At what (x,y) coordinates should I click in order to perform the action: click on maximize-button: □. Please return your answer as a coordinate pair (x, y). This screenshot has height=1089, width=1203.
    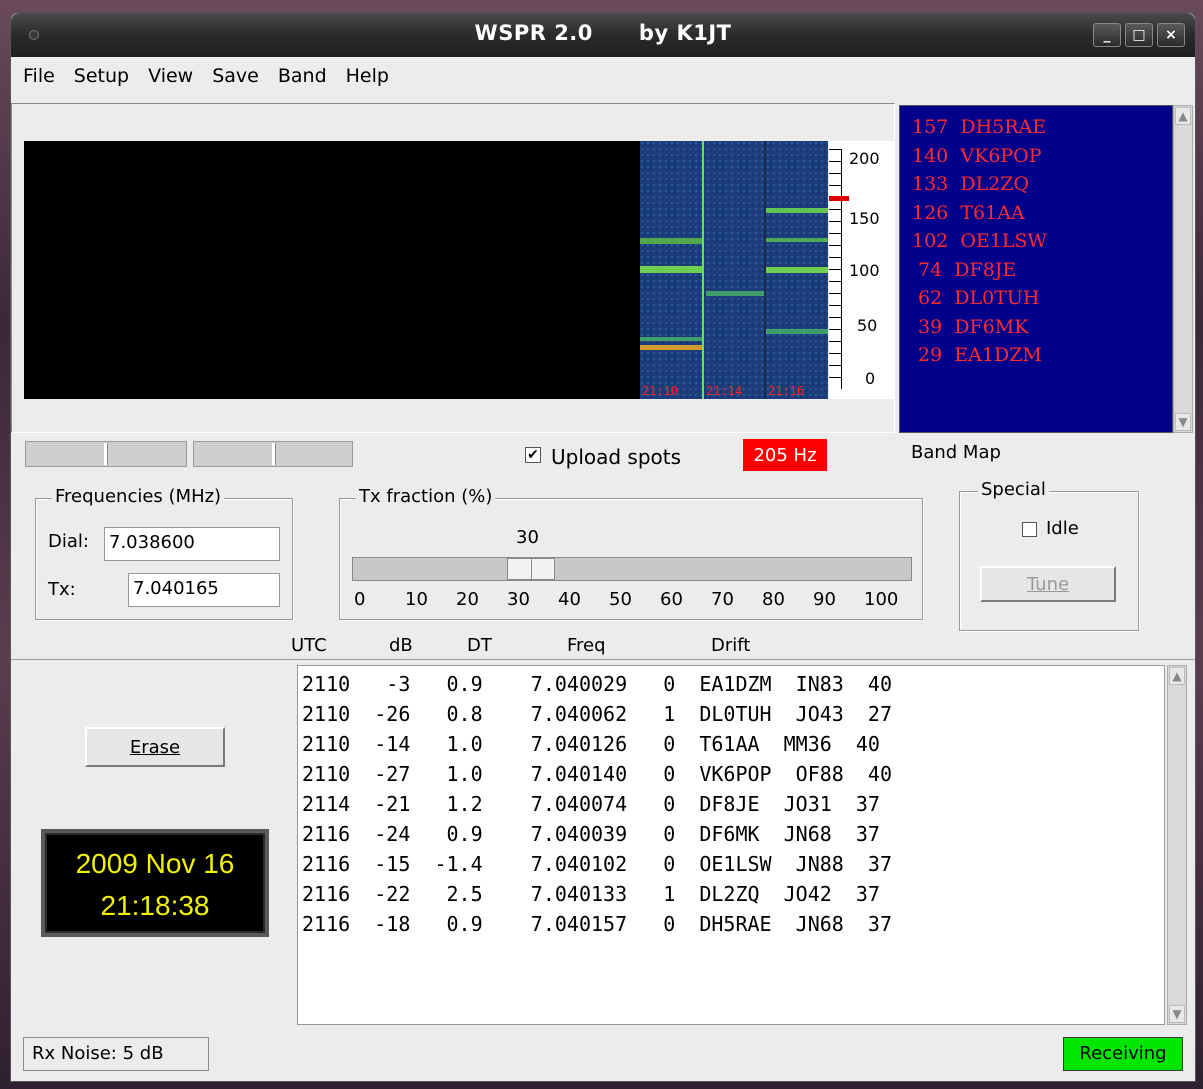
    Looking at the image, I should click on (1139, 35).